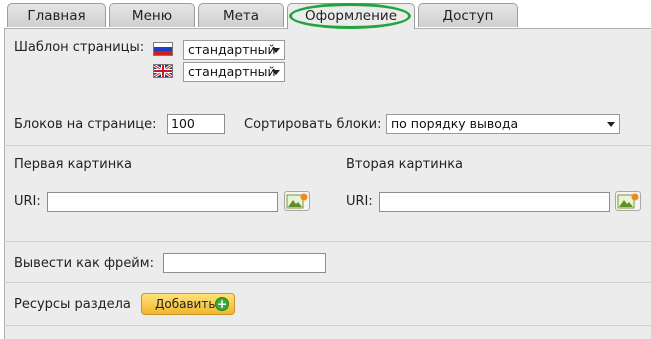 The image size is (651, 339). Describe the element at coordinates (196, 124) in the screenshot. I see `blocks-per-page-input: 100` at that location.